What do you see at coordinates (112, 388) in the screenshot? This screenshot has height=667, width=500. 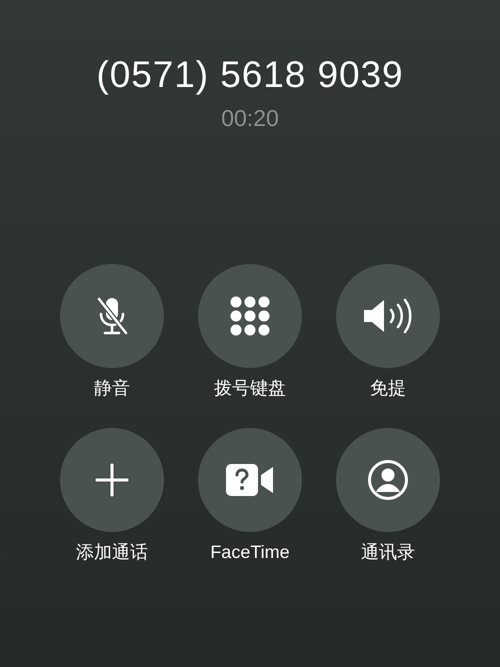 I see `button-label: 静音` at bounding box center [112, 388].